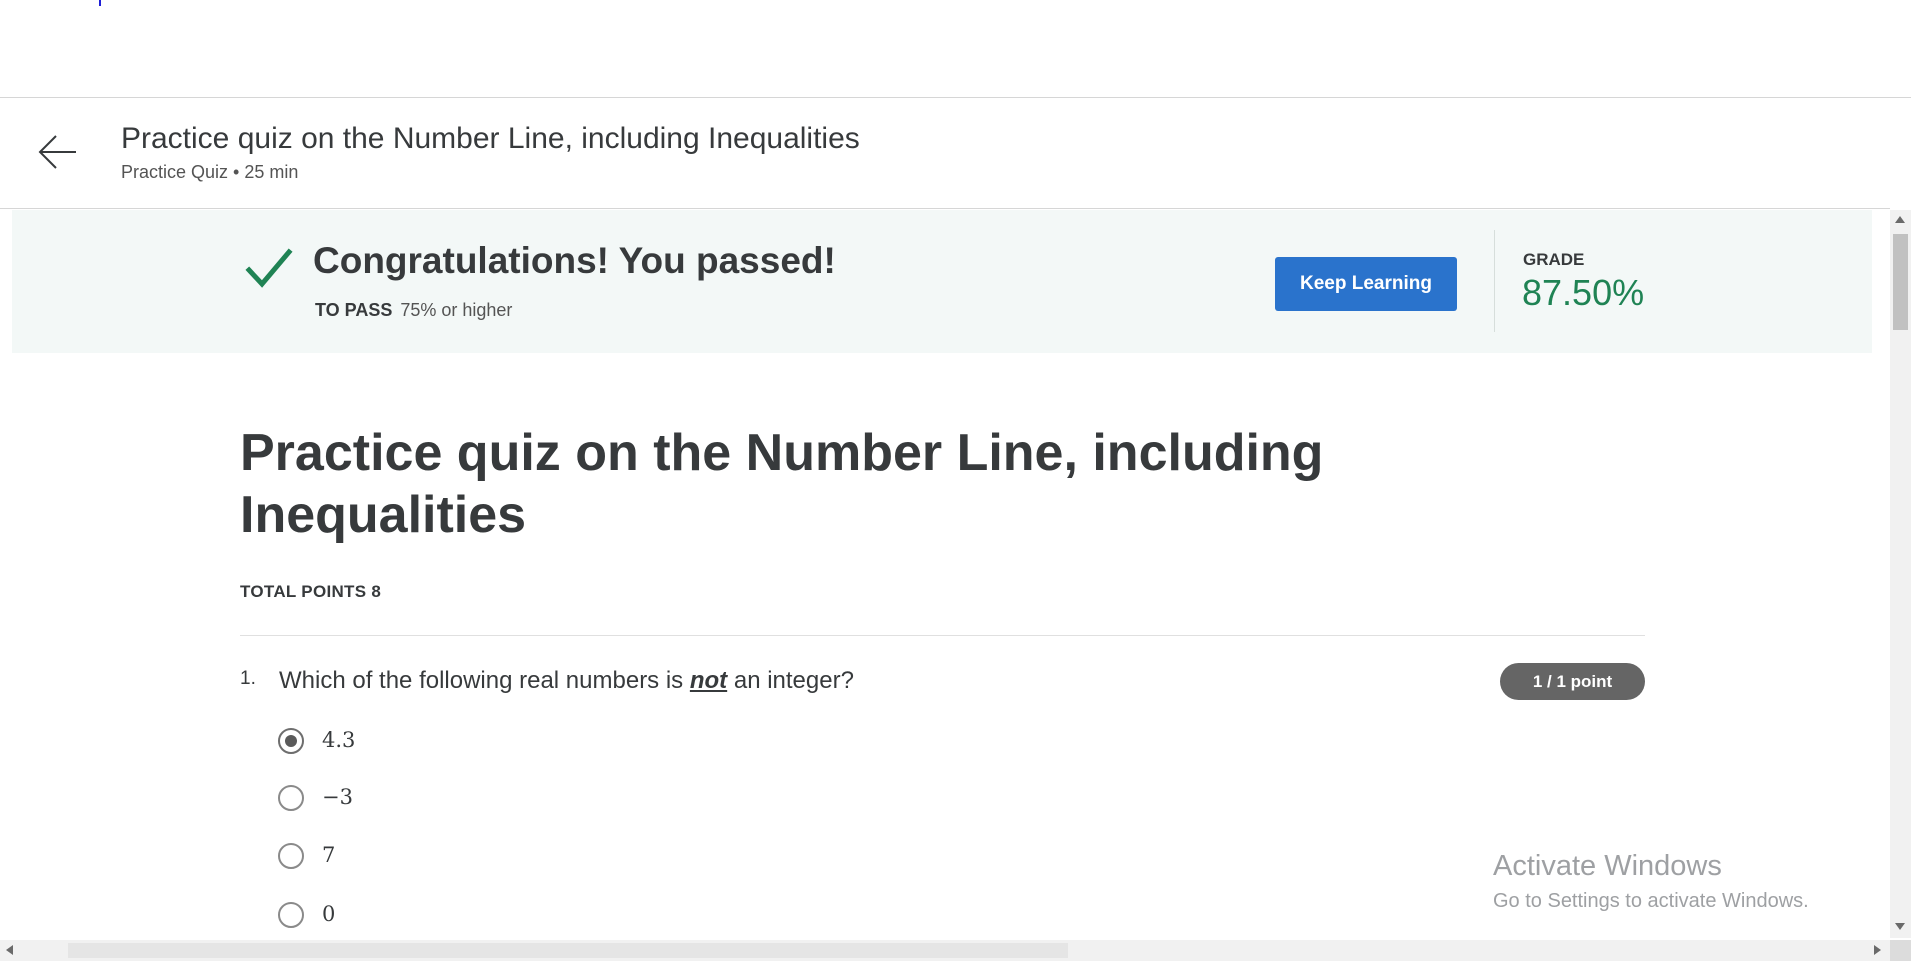  I want to click on scroll-right-icon, so click(1877, 950).